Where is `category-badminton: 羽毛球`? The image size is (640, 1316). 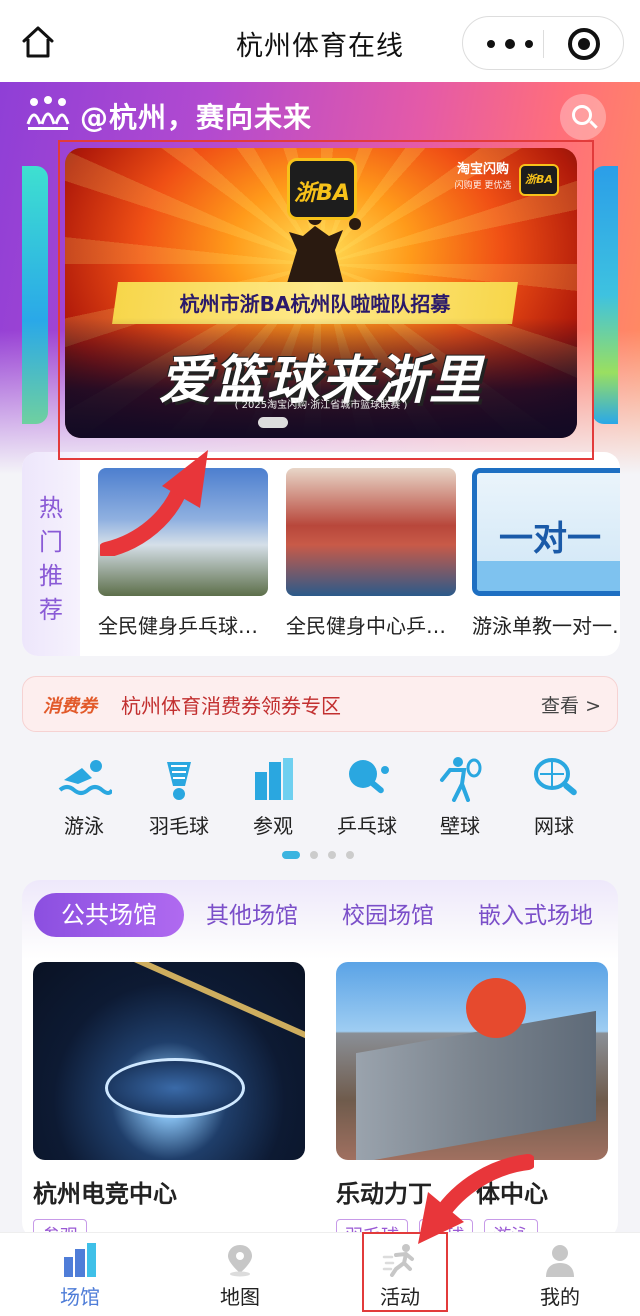 category-badminton: 羽毛球 is located at coordinates (179, 797).